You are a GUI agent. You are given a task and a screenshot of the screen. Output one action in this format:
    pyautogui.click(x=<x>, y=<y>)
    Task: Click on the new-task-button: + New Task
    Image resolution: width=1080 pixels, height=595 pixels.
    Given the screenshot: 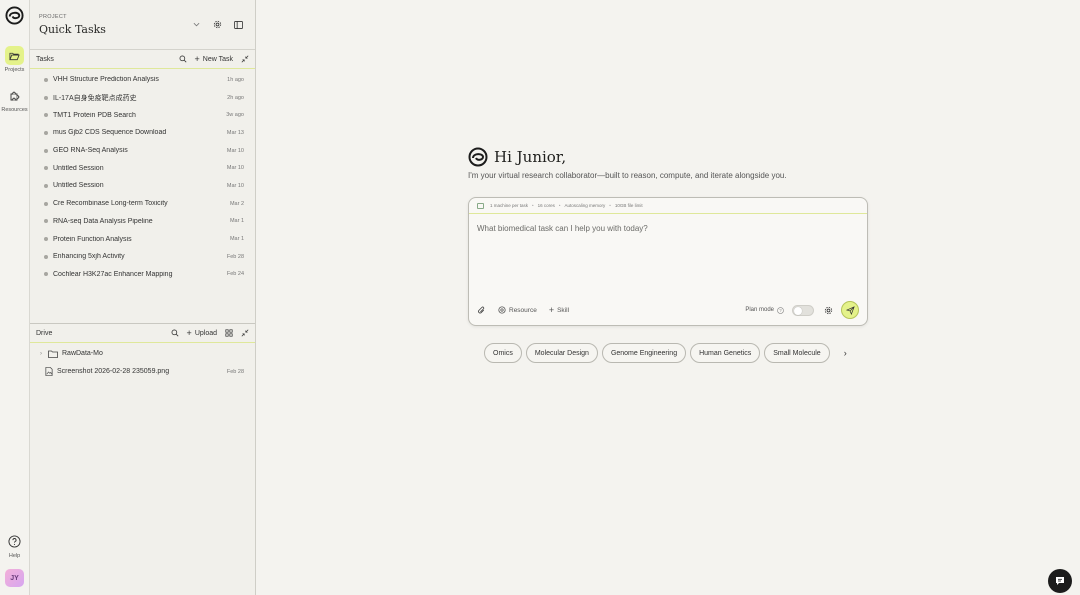 What is the action you would take?
    pyautogui.click(x=214, y=59)
    